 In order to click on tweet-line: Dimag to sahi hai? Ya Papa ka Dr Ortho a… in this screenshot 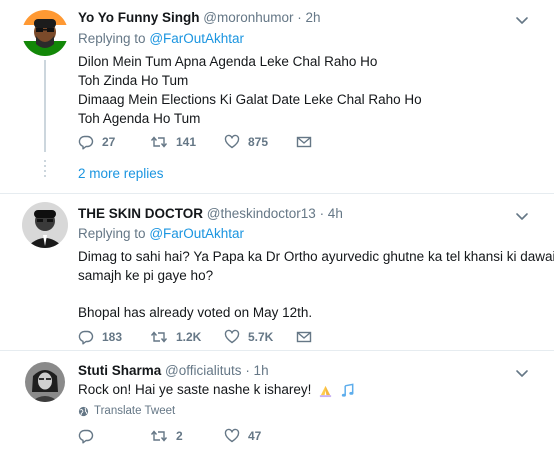, I will do `click(316, 256)`.